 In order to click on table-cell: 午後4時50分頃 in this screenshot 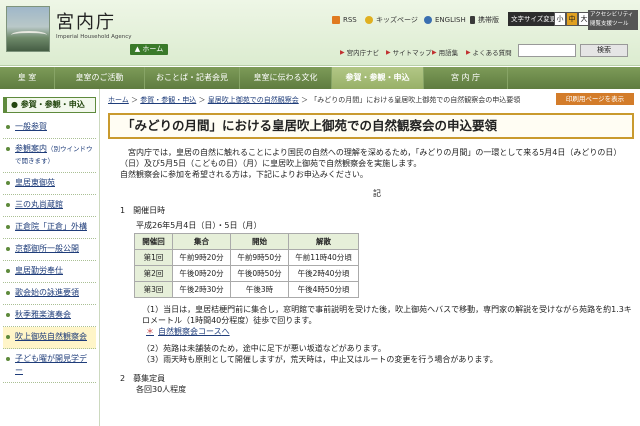, I will do `click(323, 289)`.